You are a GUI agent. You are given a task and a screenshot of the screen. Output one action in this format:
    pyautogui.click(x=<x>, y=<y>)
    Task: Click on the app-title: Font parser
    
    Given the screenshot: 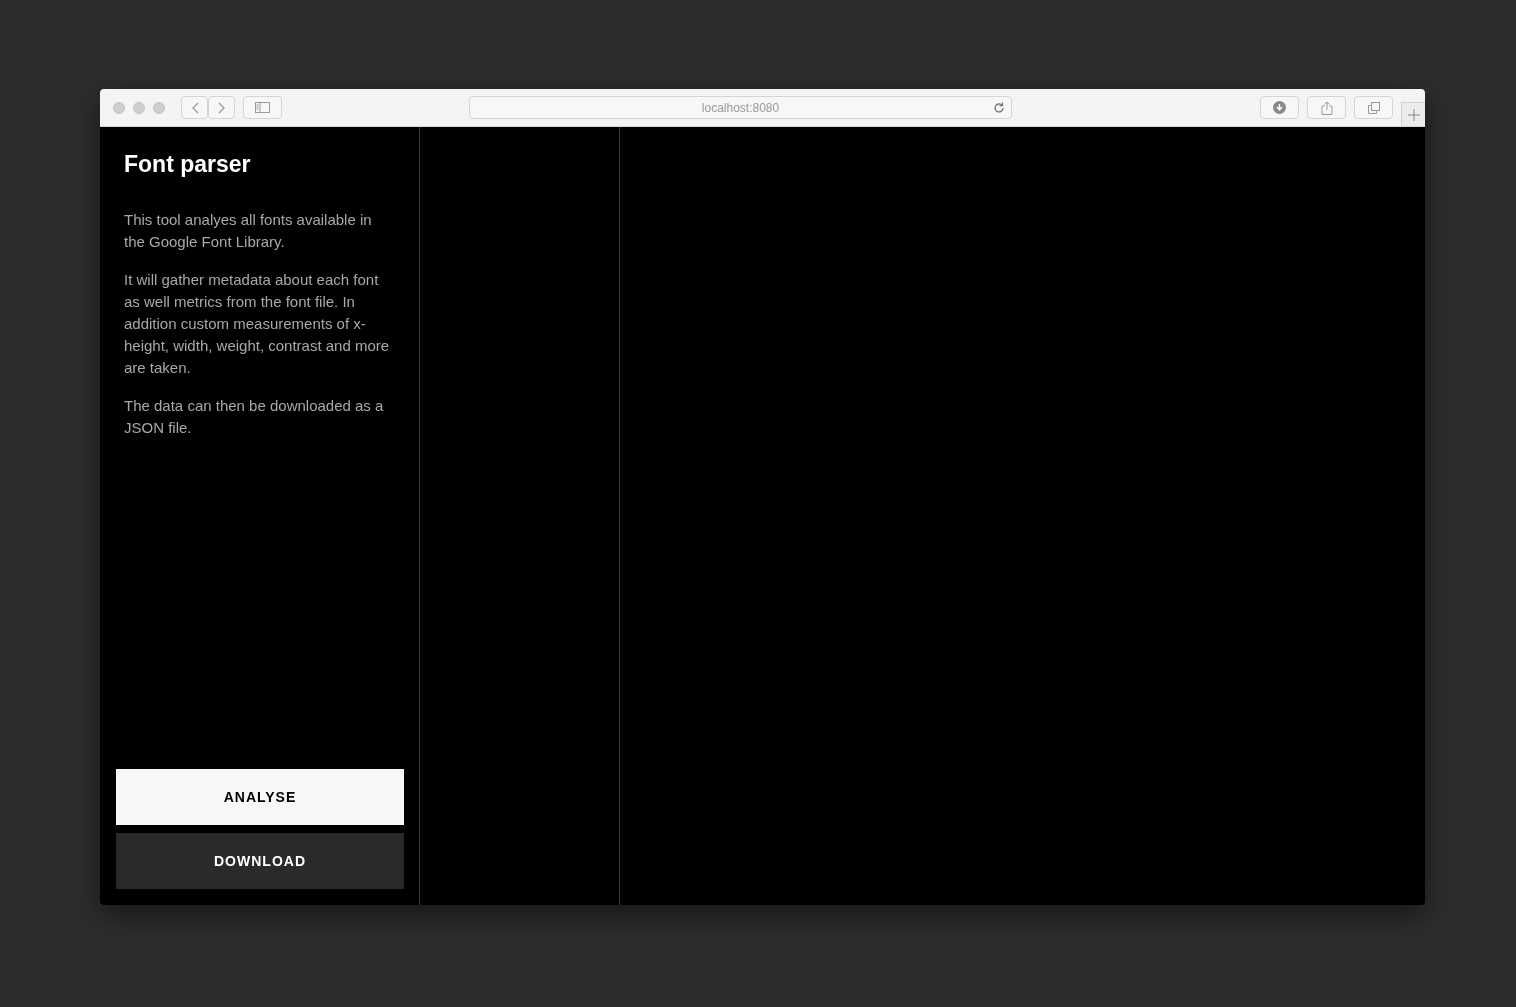 What is the action you would take?
    pyautogui.click(x=188, y=165)
    